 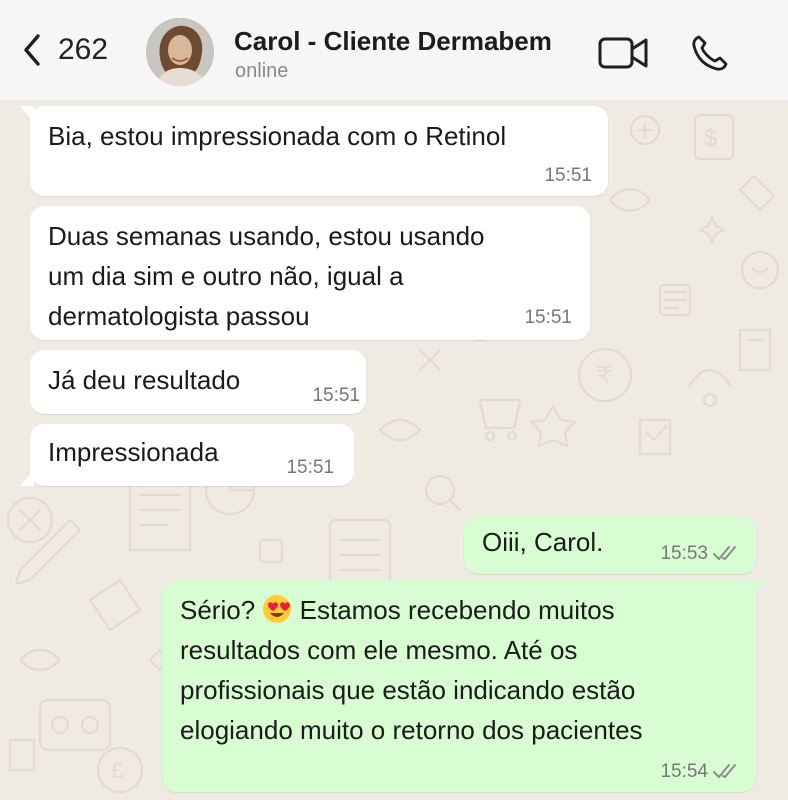 I want to click on chevron-left-icon, so click(x=32, y=50).